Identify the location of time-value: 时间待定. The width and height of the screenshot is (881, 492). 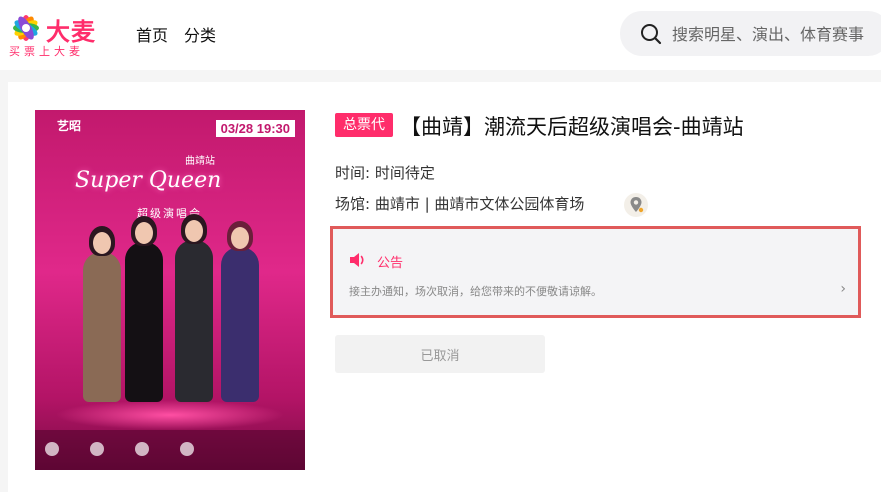
(404, 173).